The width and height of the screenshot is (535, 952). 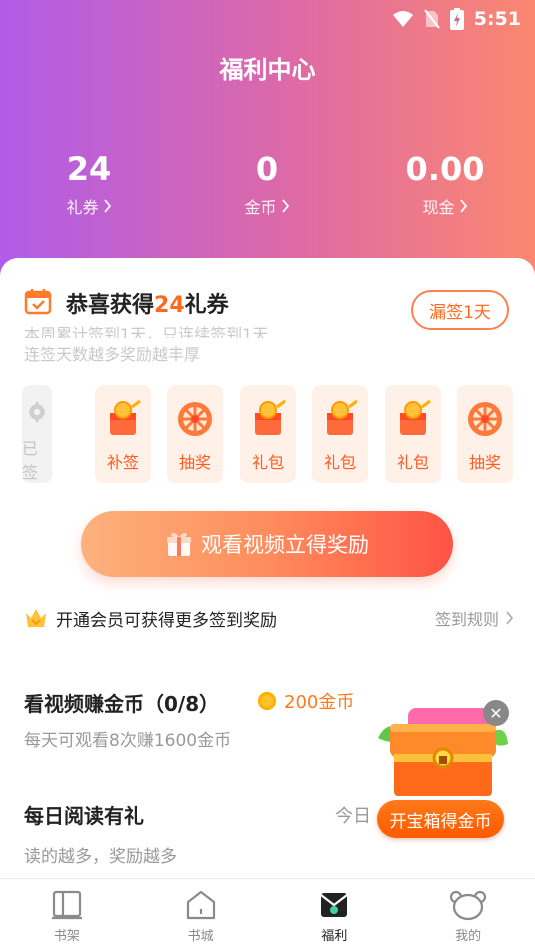 I want to click on vip-promo-text: 开通会员可获得更多签到奖励, so click(x=166, y=620).